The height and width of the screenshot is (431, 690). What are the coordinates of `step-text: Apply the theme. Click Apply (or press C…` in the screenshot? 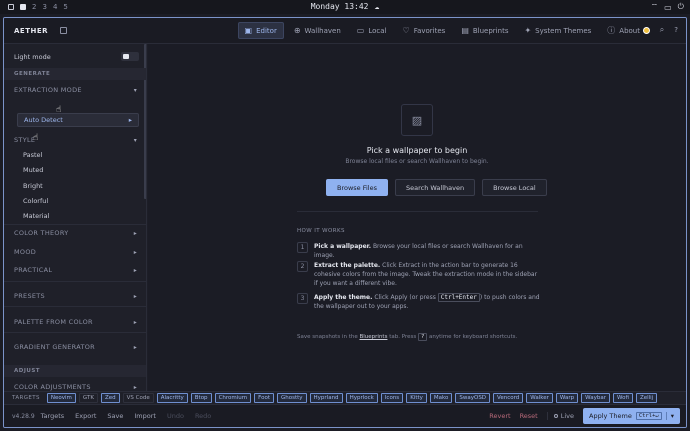 It's located at (428, 302).